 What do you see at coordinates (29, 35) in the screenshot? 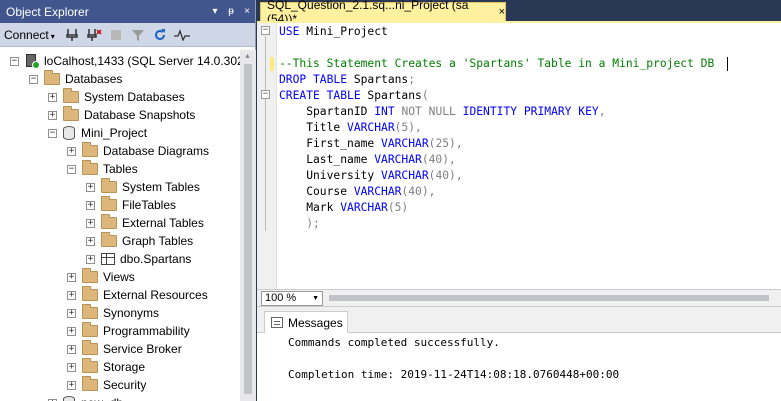
I see `connect-button: Connect ▾` at bounding box center [29, 35].